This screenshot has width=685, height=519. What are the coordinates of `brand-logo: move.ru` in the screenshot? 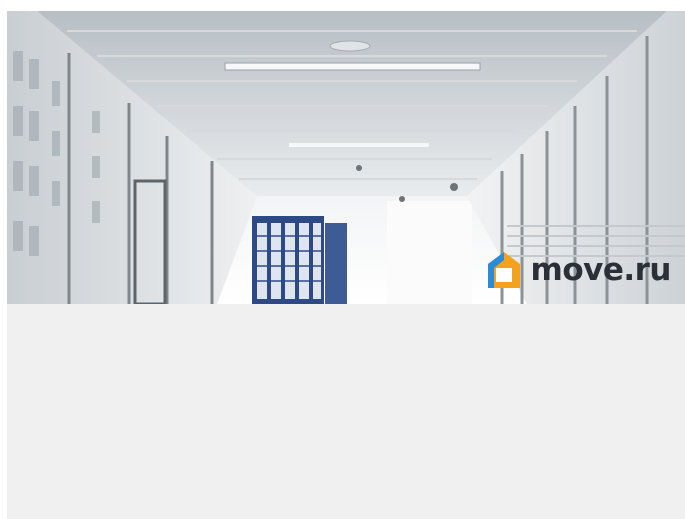 It's located at (579, 270).